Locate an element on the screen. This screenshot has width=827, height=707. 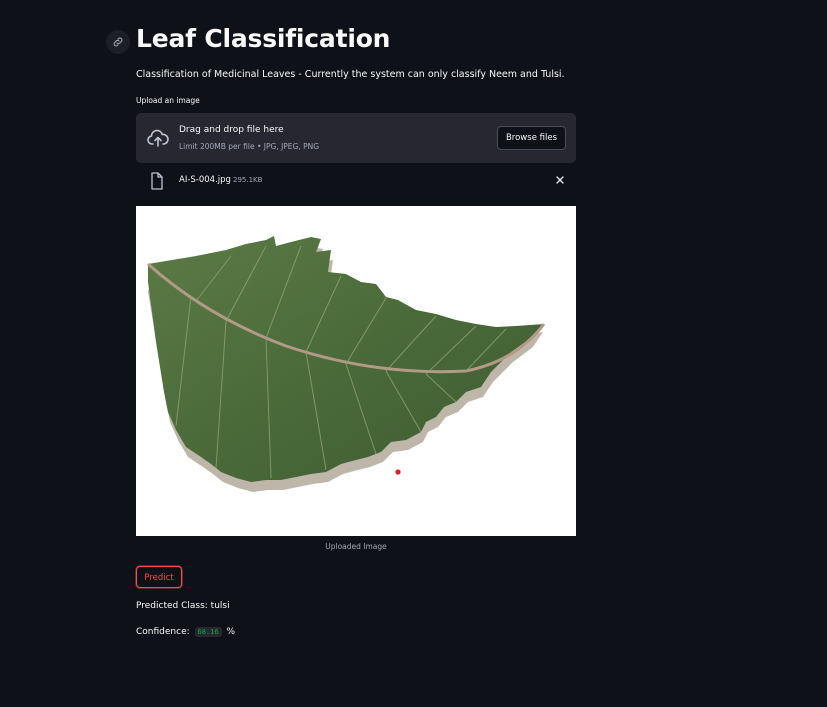
confidence-value: 68.16 is located at coordinates (208, 632).